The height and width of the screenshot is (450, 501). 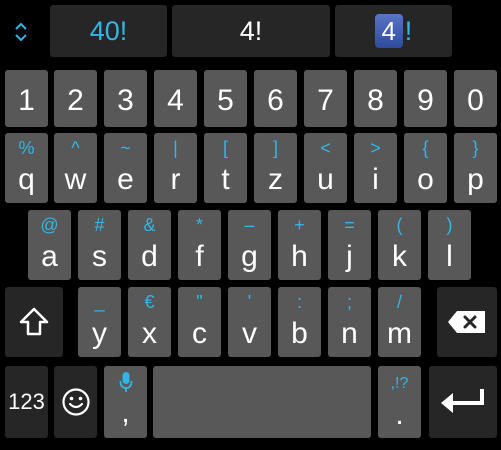 I want to click on key-0-label: 0, so click(x=475, y=100).